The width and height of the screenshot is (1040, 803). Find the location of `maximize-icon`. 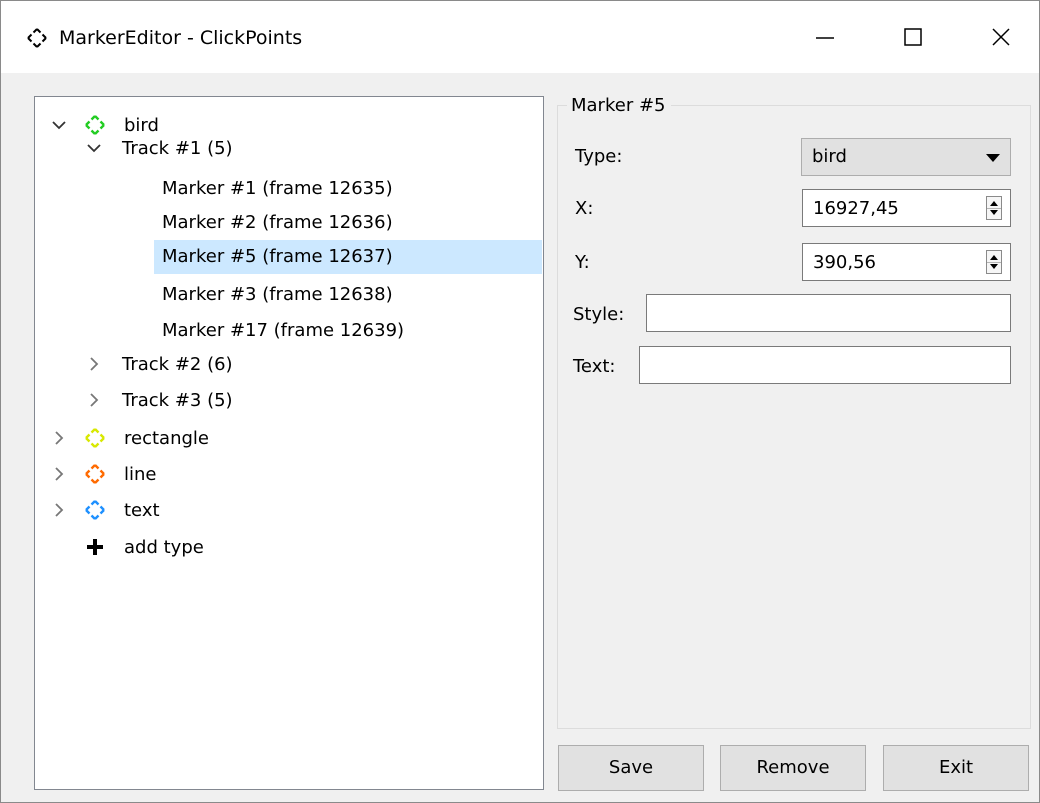

maximize-icon is located at coordinates (913, 37).